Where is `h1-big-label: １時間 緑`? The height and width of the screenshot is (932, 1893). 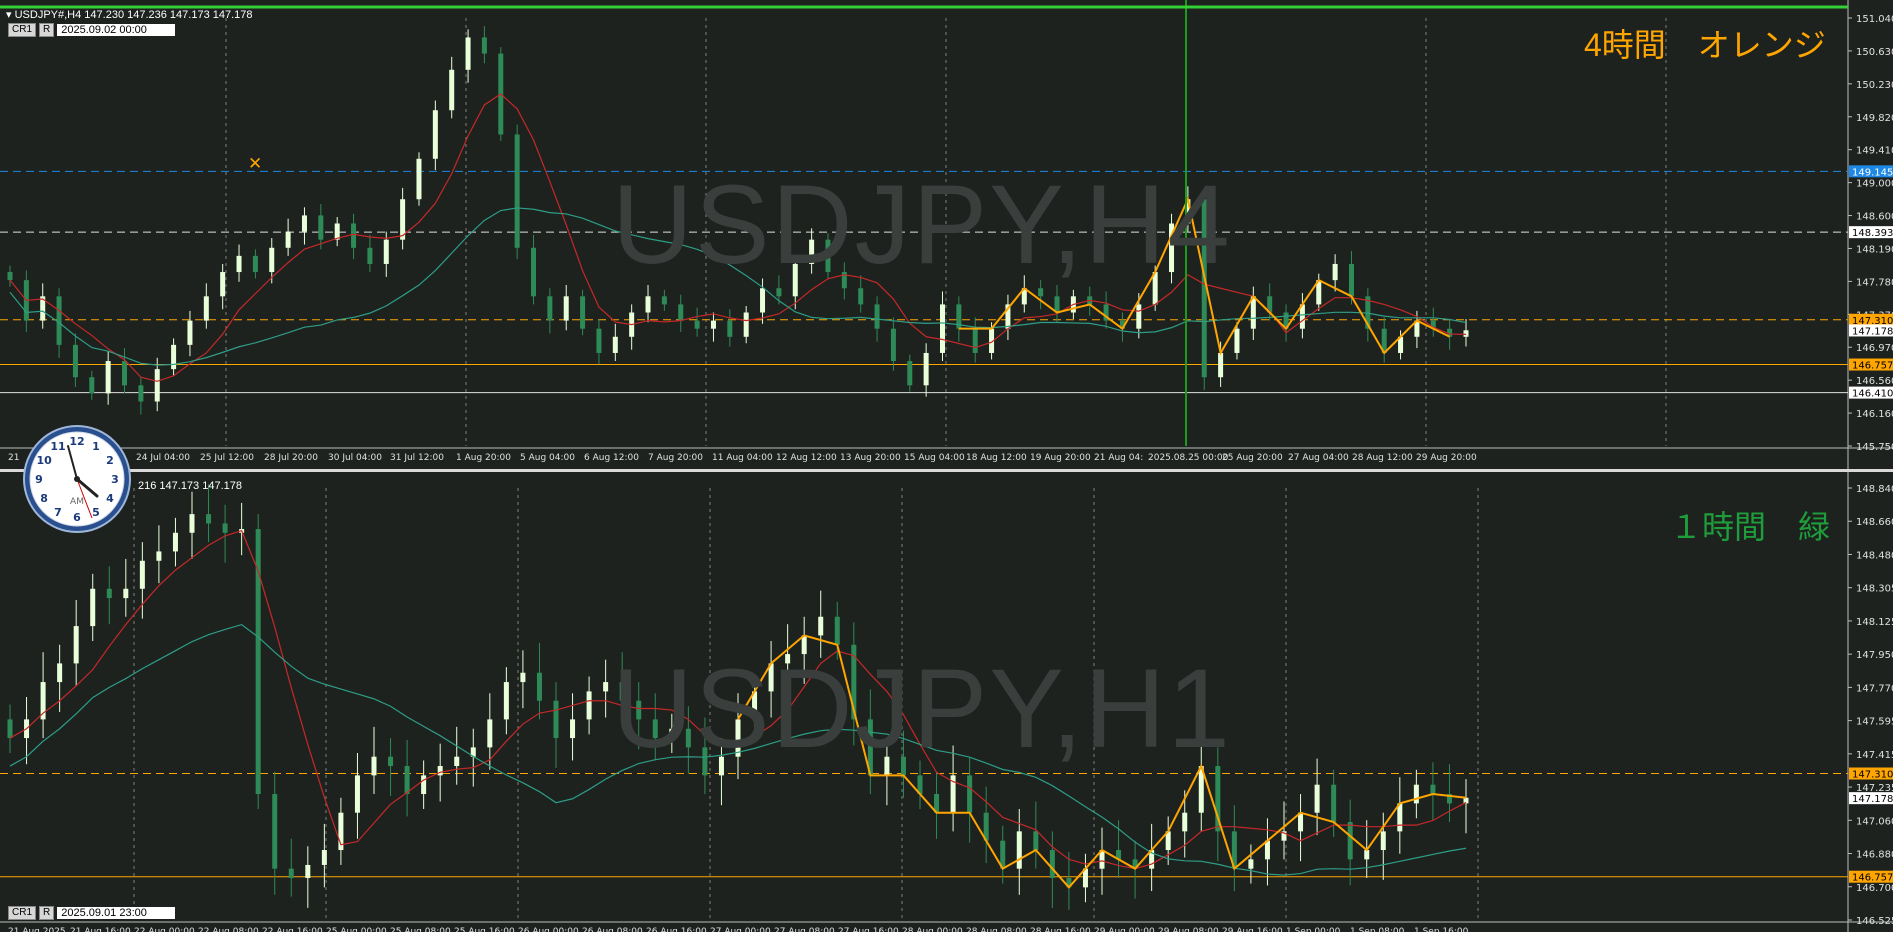 h1-big-label: １時間 緑 is located at coordinates (1750, 527).